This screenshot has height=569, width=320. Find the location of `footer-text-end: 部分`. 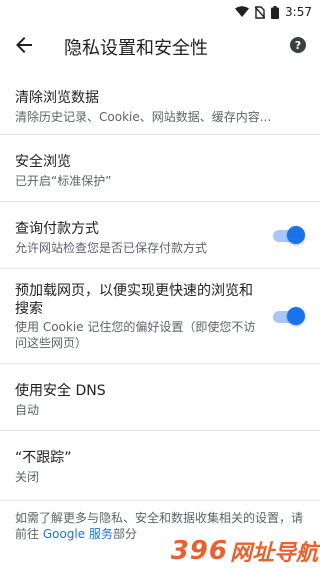

footer-text-end: 部分 is located at coordinates (124, 534).